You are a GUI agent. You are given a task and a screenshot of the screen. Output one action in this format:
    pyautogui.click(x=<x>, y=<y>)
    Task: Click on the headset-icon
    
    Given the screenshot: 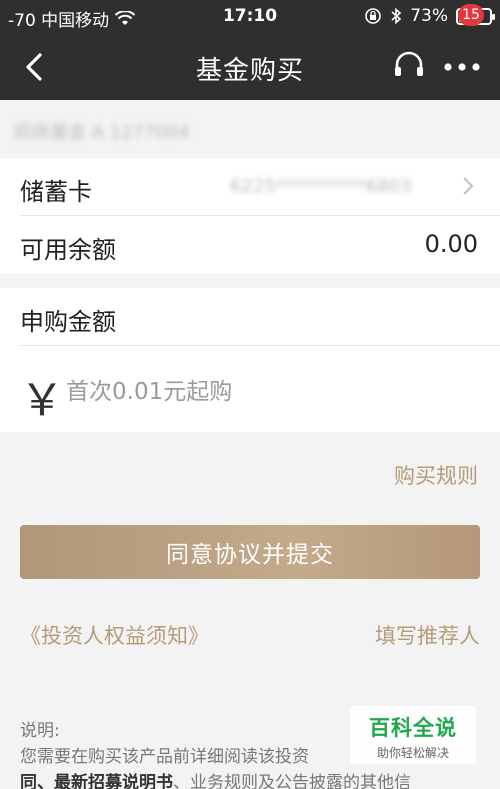 What is the action you would take?
    pyautogui.click(x=409, y=66)
    